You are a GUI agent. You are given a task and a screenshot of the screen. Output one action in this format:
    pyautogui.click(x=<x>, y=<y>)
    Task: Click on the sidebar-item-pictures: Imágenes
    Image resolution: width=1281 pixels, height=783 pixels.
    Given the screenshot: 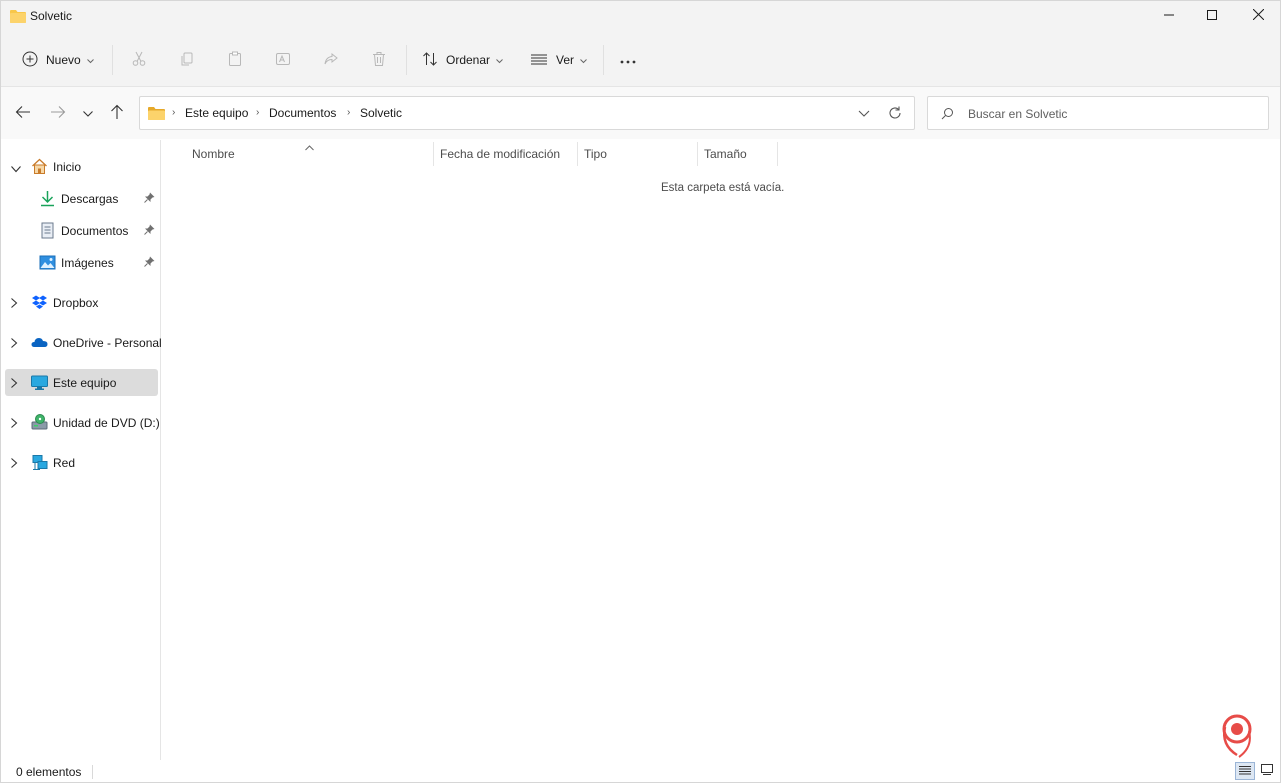 What is the action you would take?
    pyautogui.click(x=81, y=262)
    